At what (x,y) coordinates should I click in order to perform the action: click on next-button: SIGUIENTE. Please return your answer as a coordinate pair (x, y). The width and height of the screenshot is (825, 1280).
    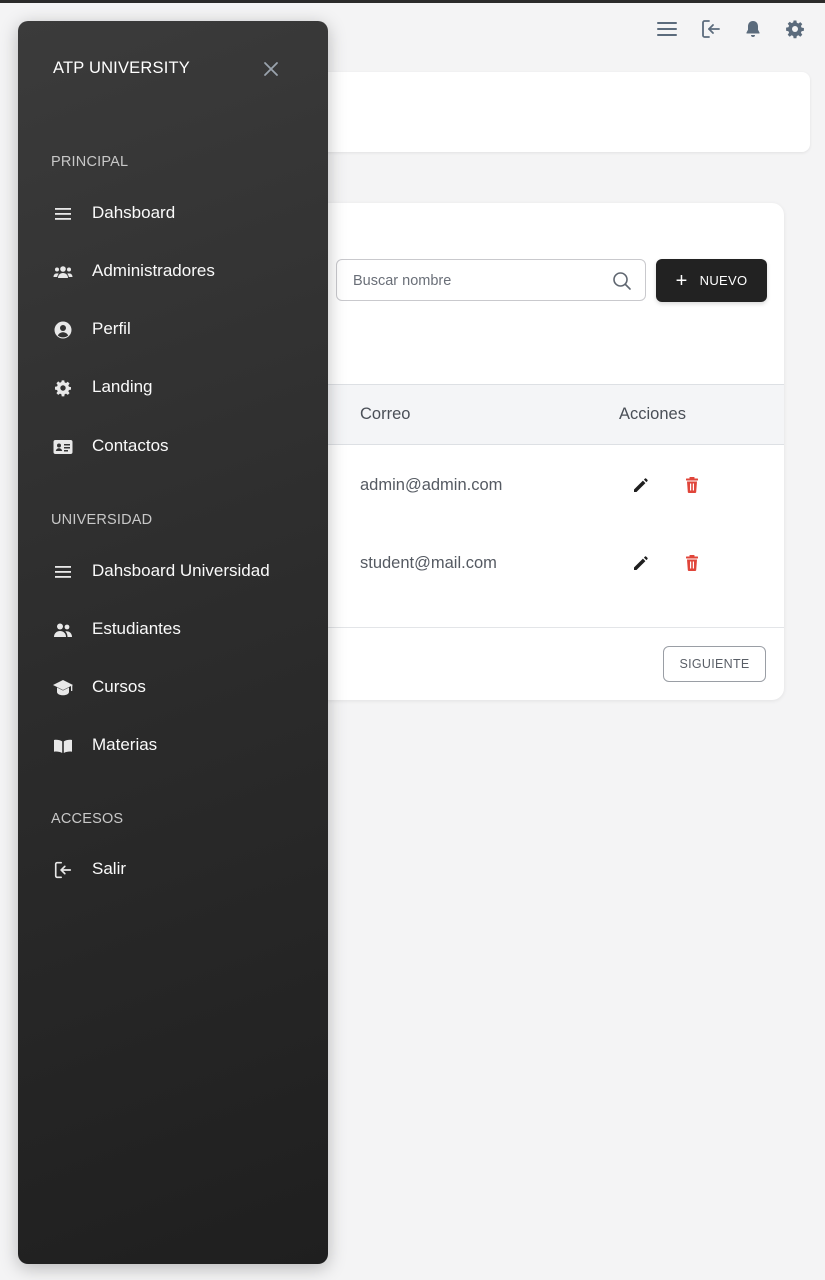
    Looking at the image, I should click on (714, 664).